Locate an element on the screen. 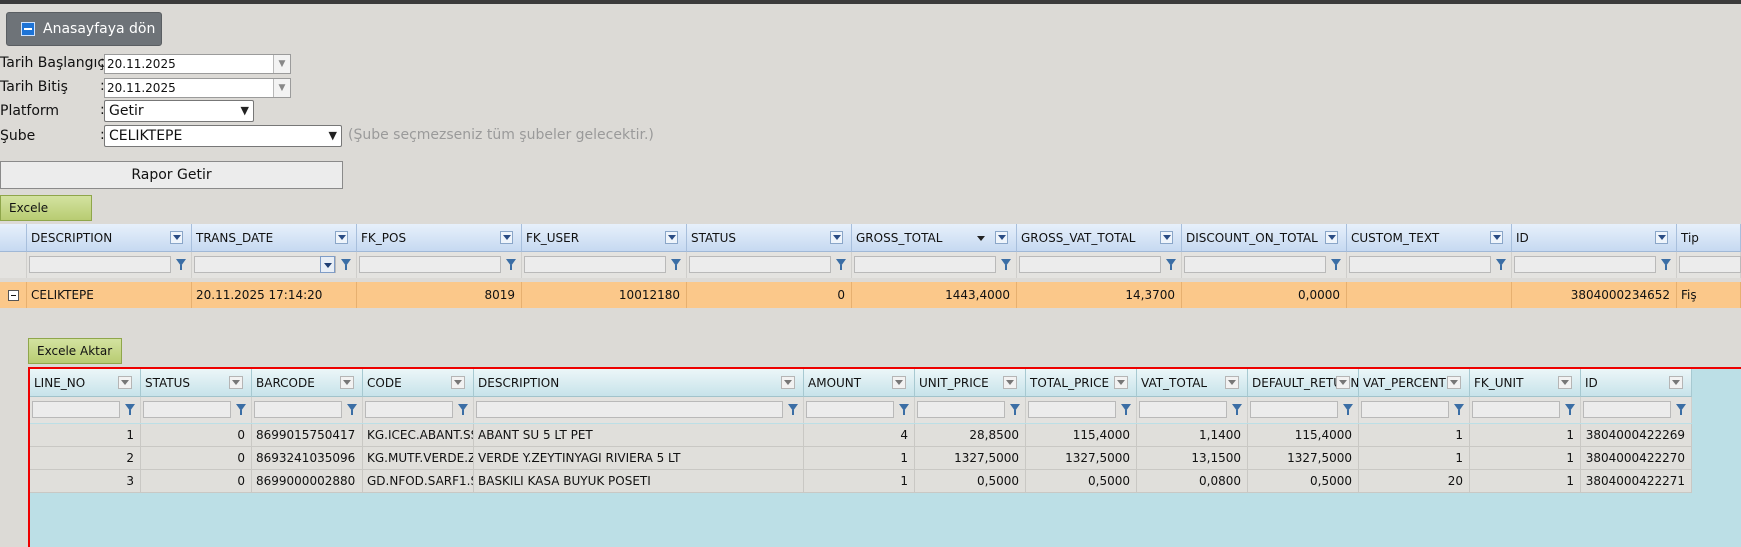  master-column-header: GROSS_VAT_TOTAL is located at coordinates (1099, 238).